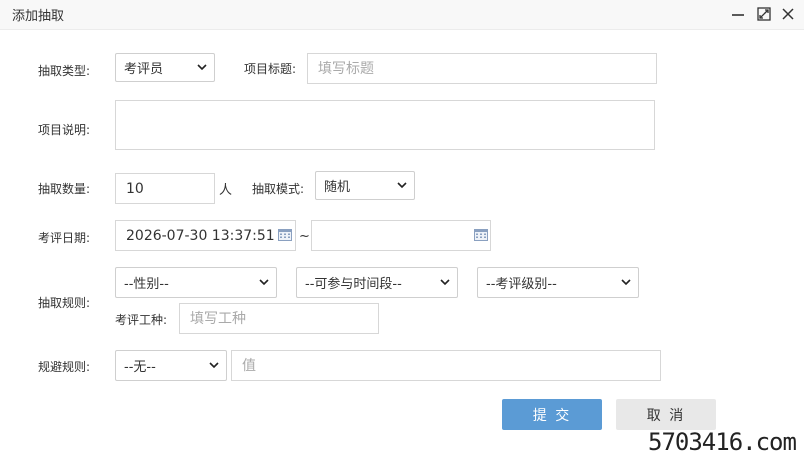  Describe the element at coordinates (64, 130) in the screenshot. I see `desc-label: 项目说明:` at that location.